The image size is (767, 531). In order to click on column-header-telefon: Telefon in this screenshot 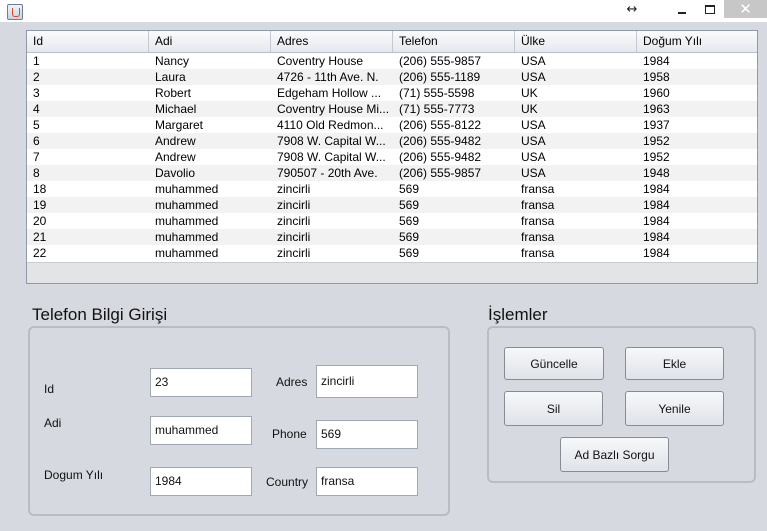, I will do `click(454, 41)`.